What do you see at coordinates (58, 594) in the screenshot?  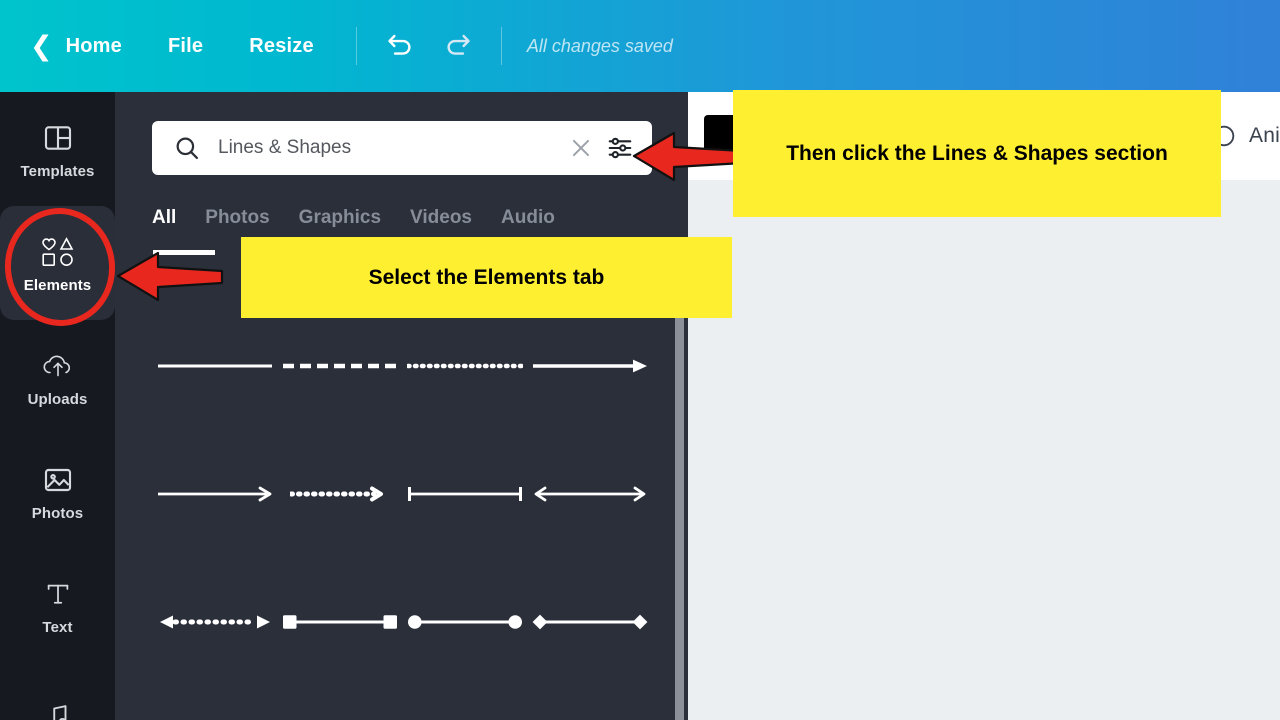 I see `text-icon` at bounding box center [58, 594].